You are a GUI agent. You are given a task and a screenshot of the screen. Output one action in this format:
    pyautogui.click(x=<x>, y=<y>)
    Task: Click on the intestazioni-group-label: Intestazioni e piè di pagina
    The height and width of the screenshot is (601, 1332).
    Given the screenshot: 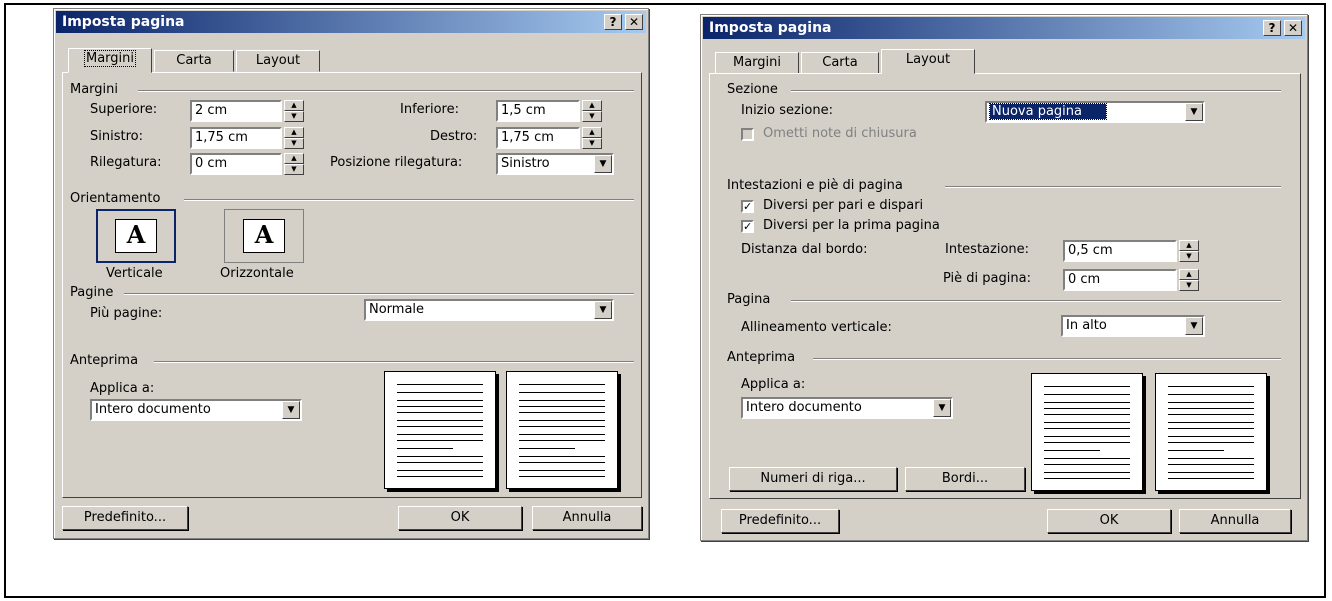 What is the action you would take?
    pyautogui.click(x=815, y=185)
    